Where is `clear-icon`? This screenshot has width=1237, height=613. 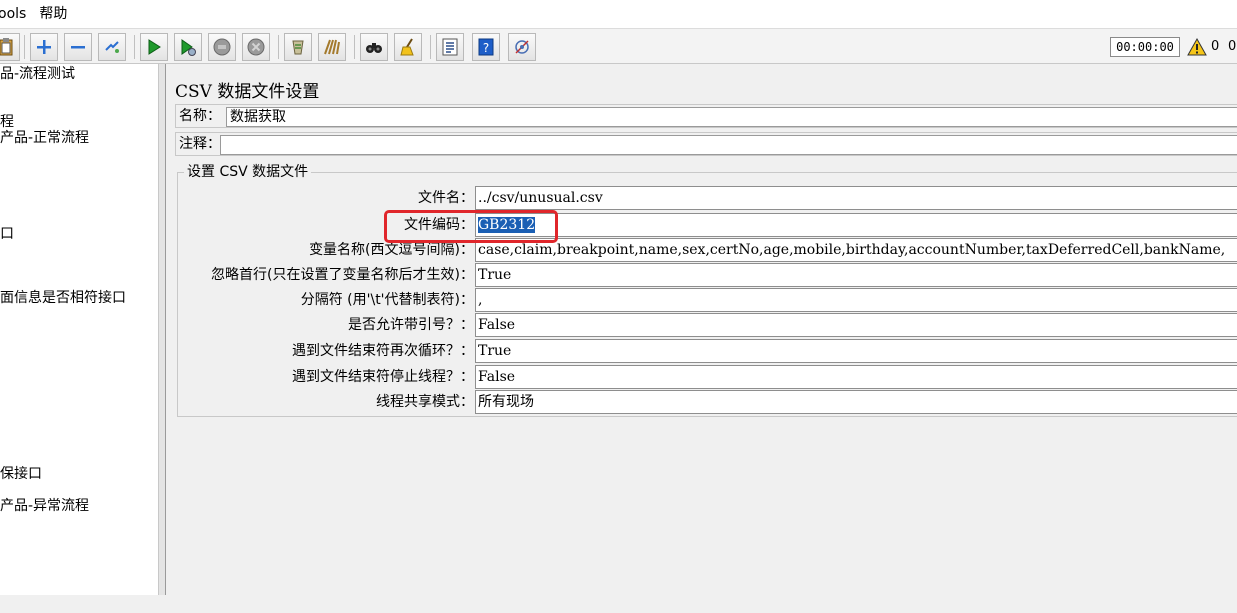
clear-icon is located at coordinates (298, 47).